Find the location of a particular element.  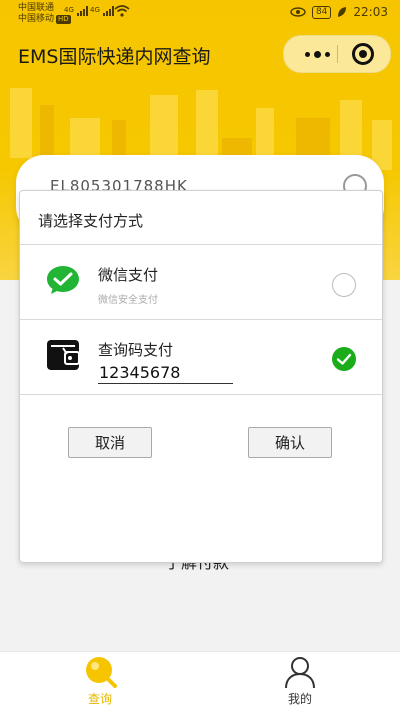

more-options-button is located at coordinates (317, 54).